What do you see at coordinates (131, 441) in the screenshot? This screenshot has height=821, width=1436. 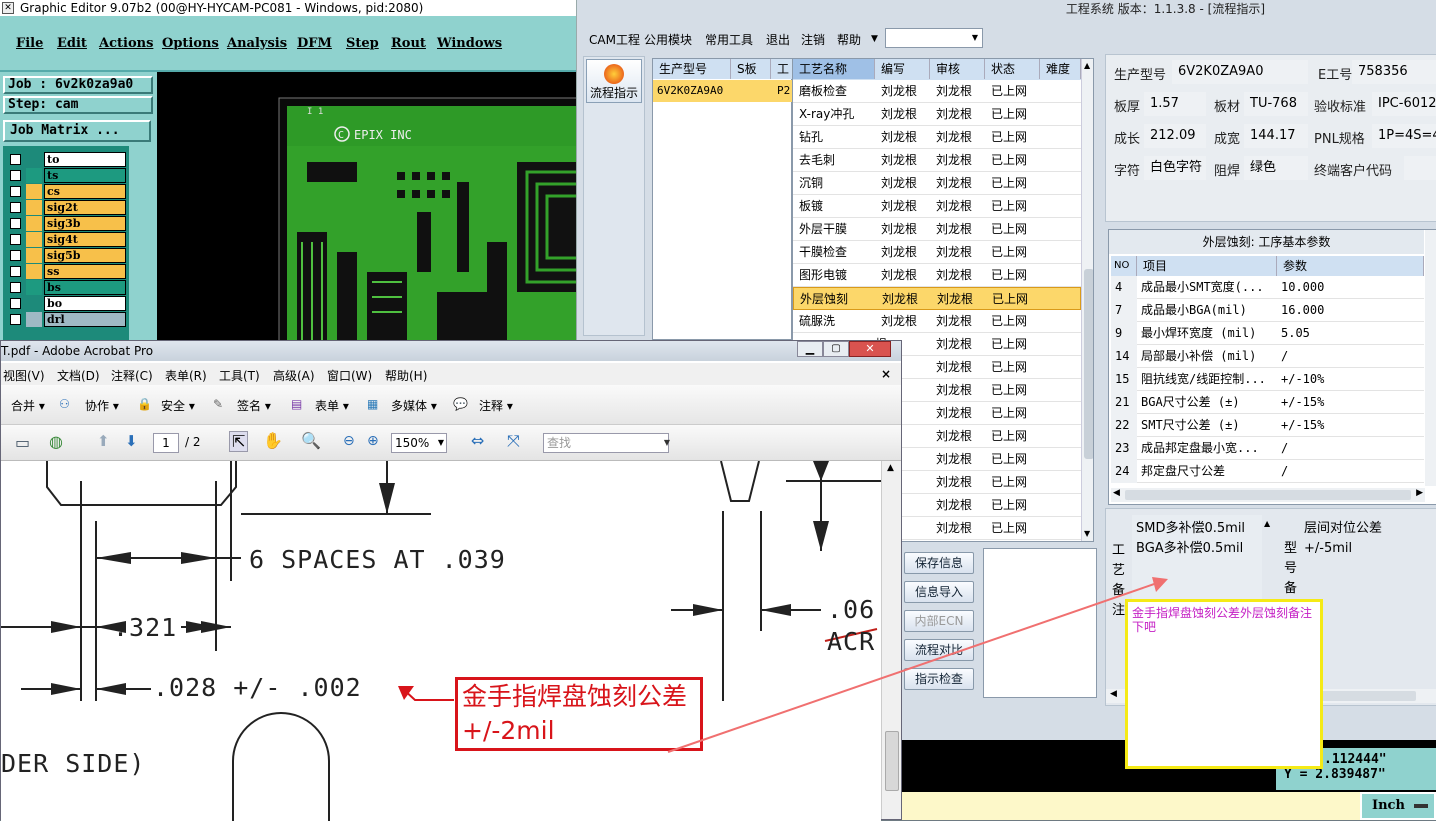 I see `next-page-icon: ⬇` at bounding box center [131, 441].